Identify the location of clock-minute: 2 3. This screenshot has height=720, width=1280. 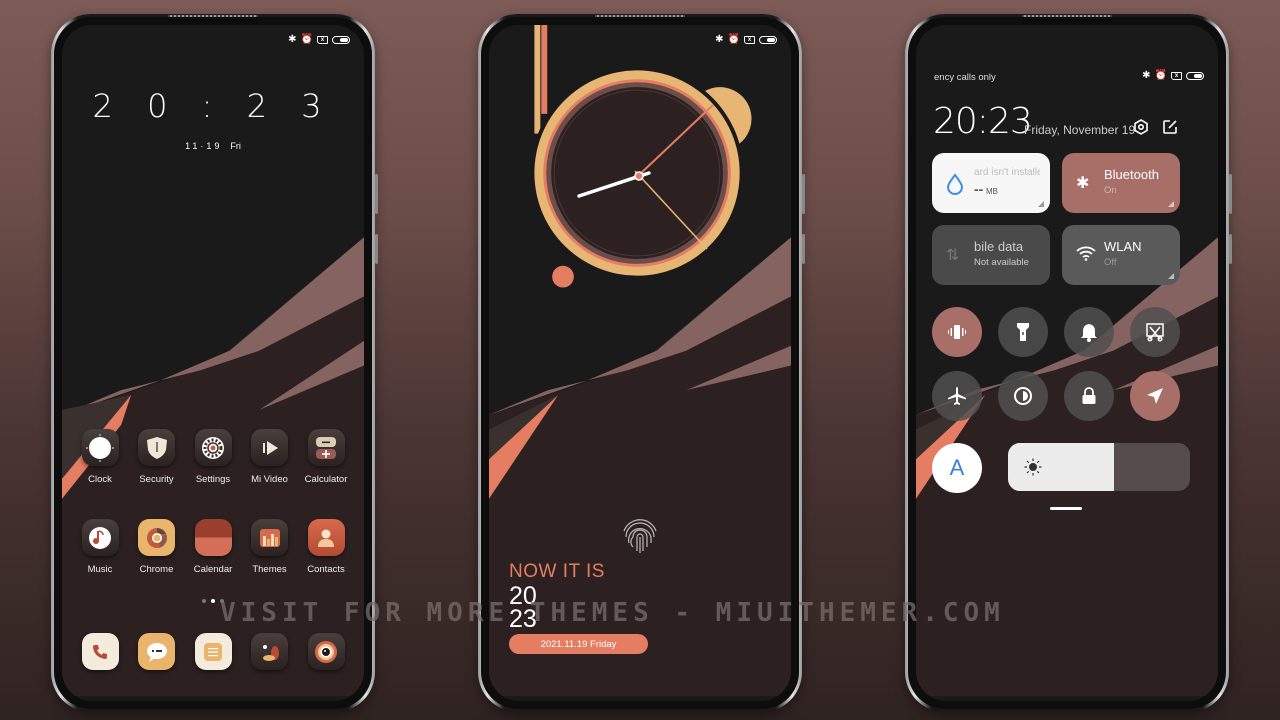
(290, 106).